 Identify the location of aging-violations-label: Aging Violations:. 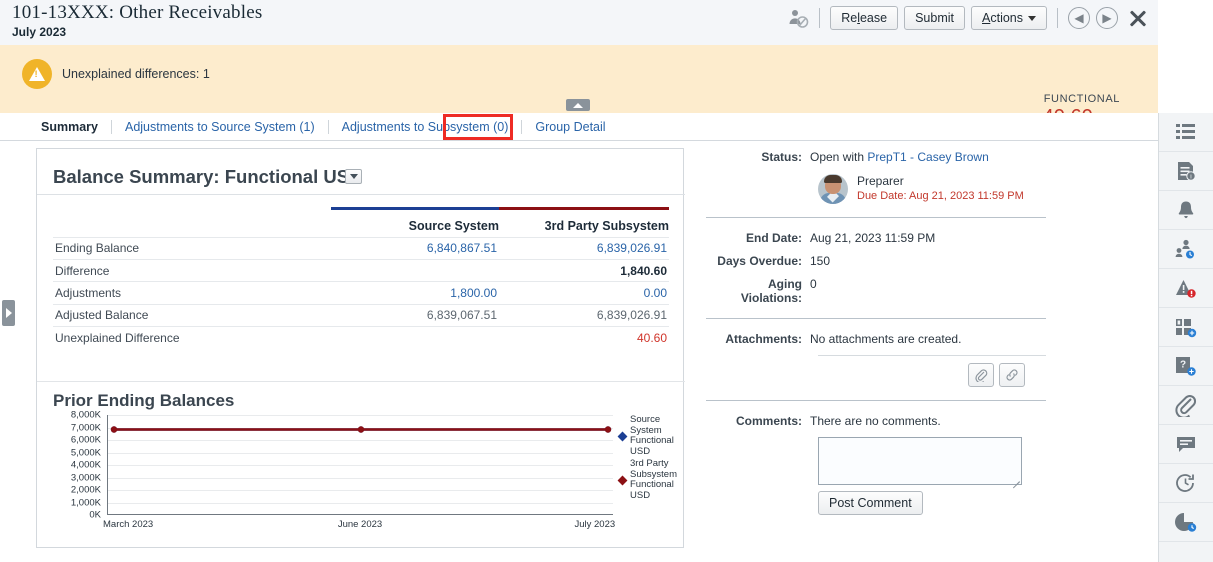
(771, 291).